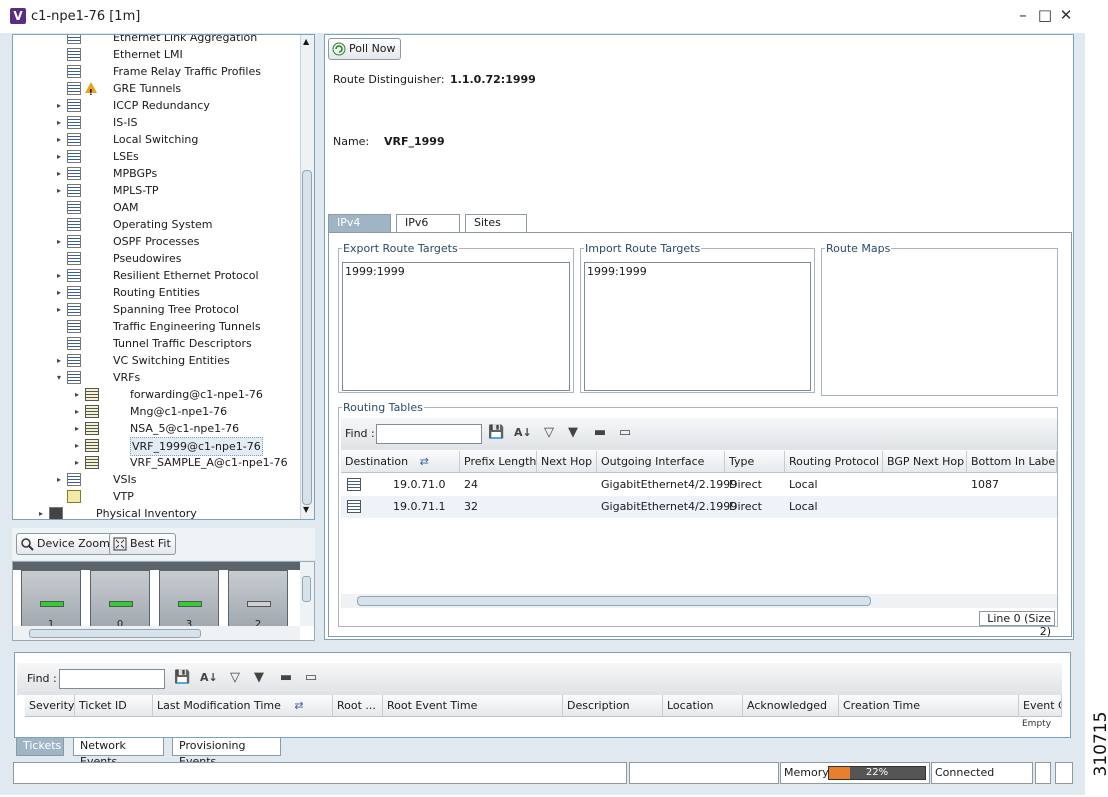  Describe the element at coordinates (51, 601) in the screenshot. I see `chassis-slot: 1` at that location.